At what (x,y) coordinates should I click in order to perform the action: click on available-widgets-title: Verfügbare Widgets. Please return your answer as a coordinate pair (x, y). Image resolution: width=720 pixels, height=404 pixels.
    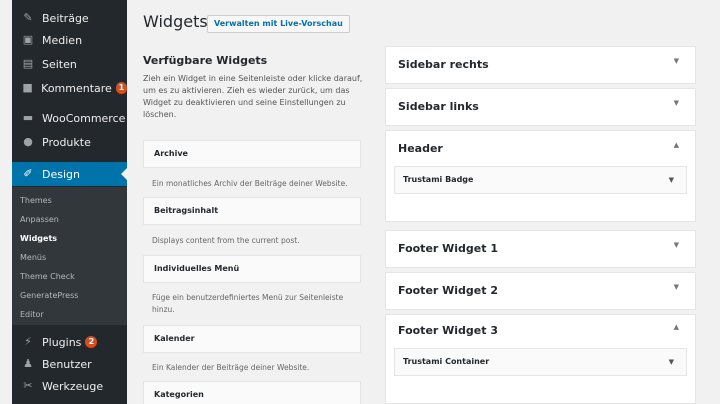
    Looking at the image, I should click on (205, 60).